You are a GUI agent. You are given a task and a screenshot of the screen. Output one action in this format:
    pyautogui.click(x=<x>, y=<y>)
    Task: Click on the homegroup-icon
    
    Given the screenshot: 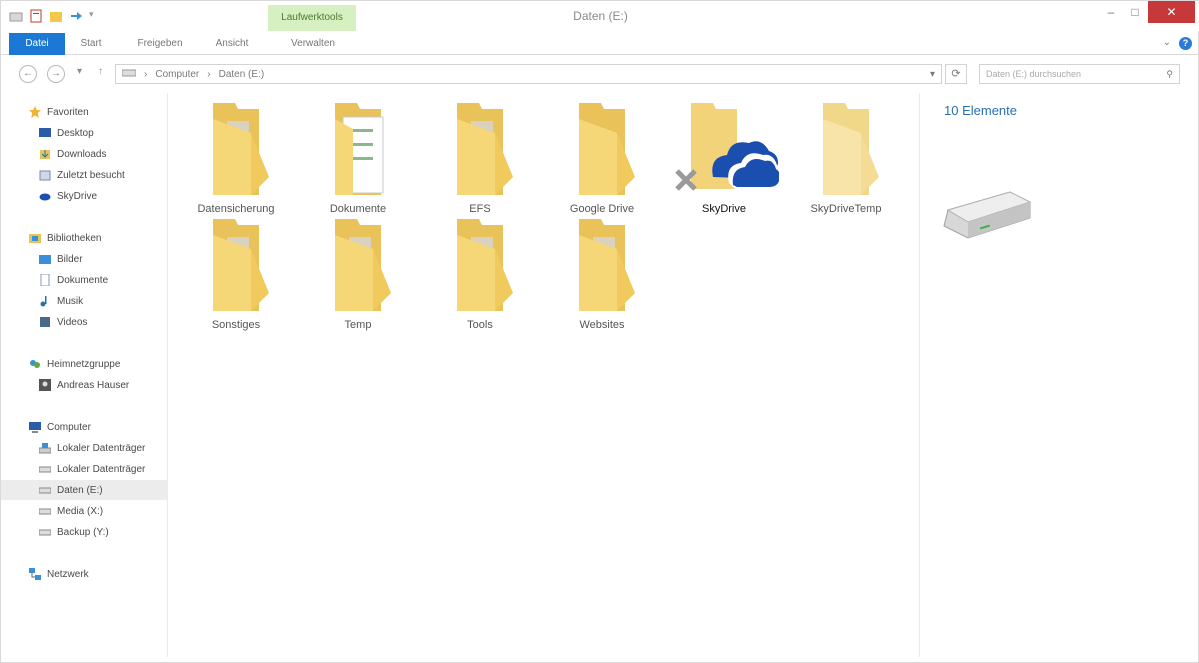 What is the action you would take?
    pyautogui.click(x=35, y=364)
    